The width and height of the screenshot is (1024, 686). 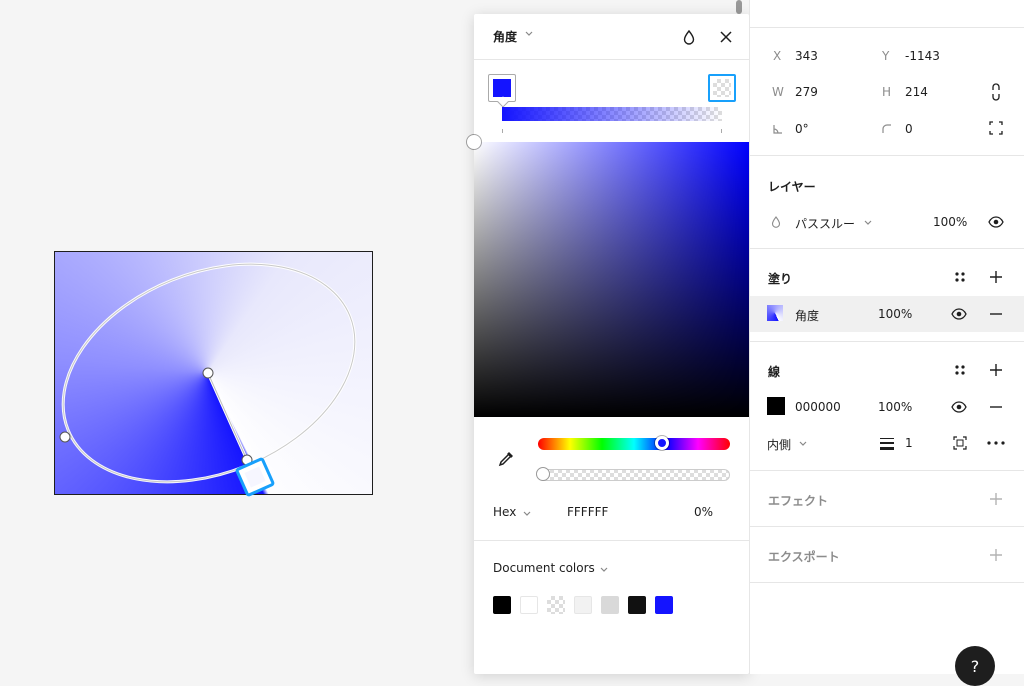 I want to click on stop-color-swatch-transparent, so click(x=722, y=88).